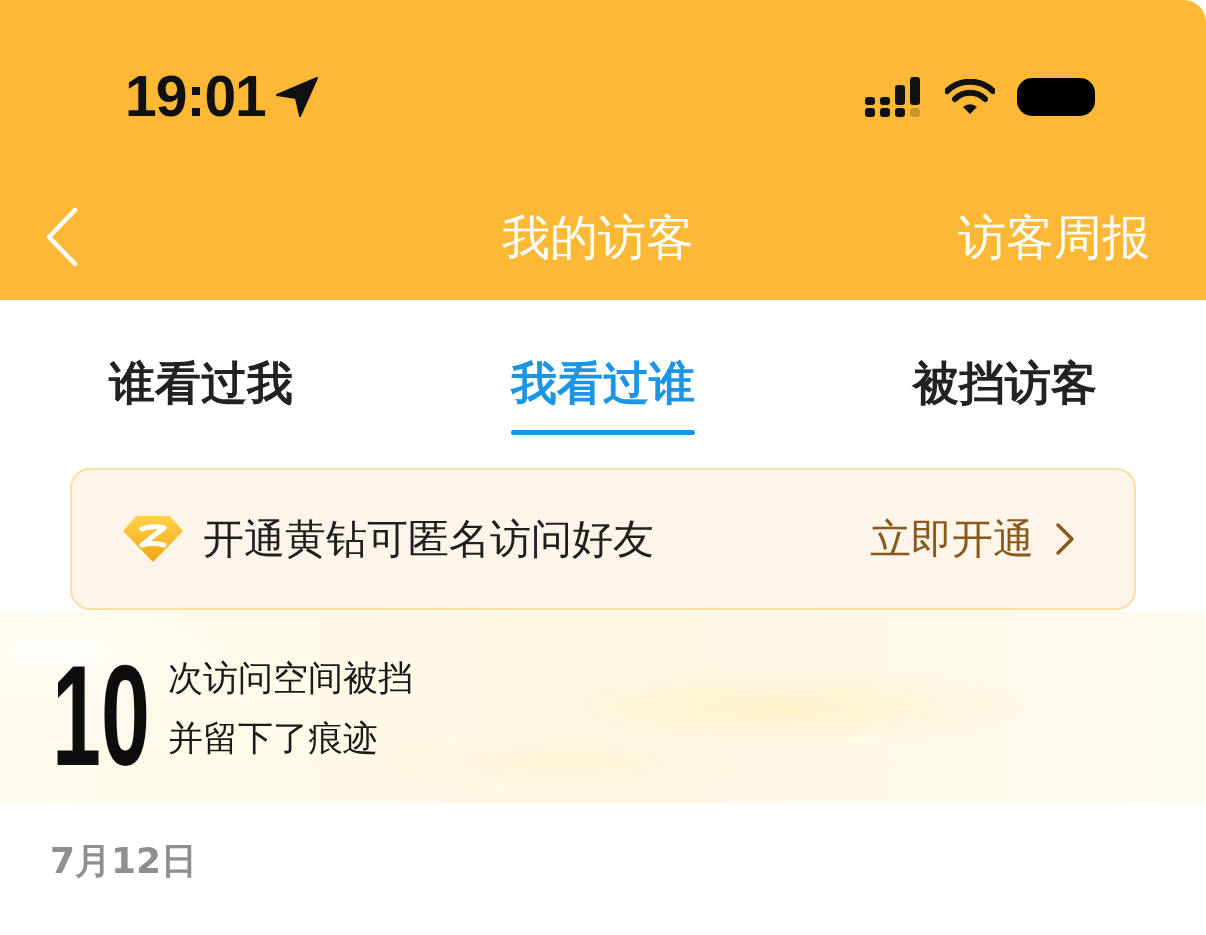 The width and height of the screenshot is (1206, 935). I want to click on chevron-right-icon, so click(1065, 539).